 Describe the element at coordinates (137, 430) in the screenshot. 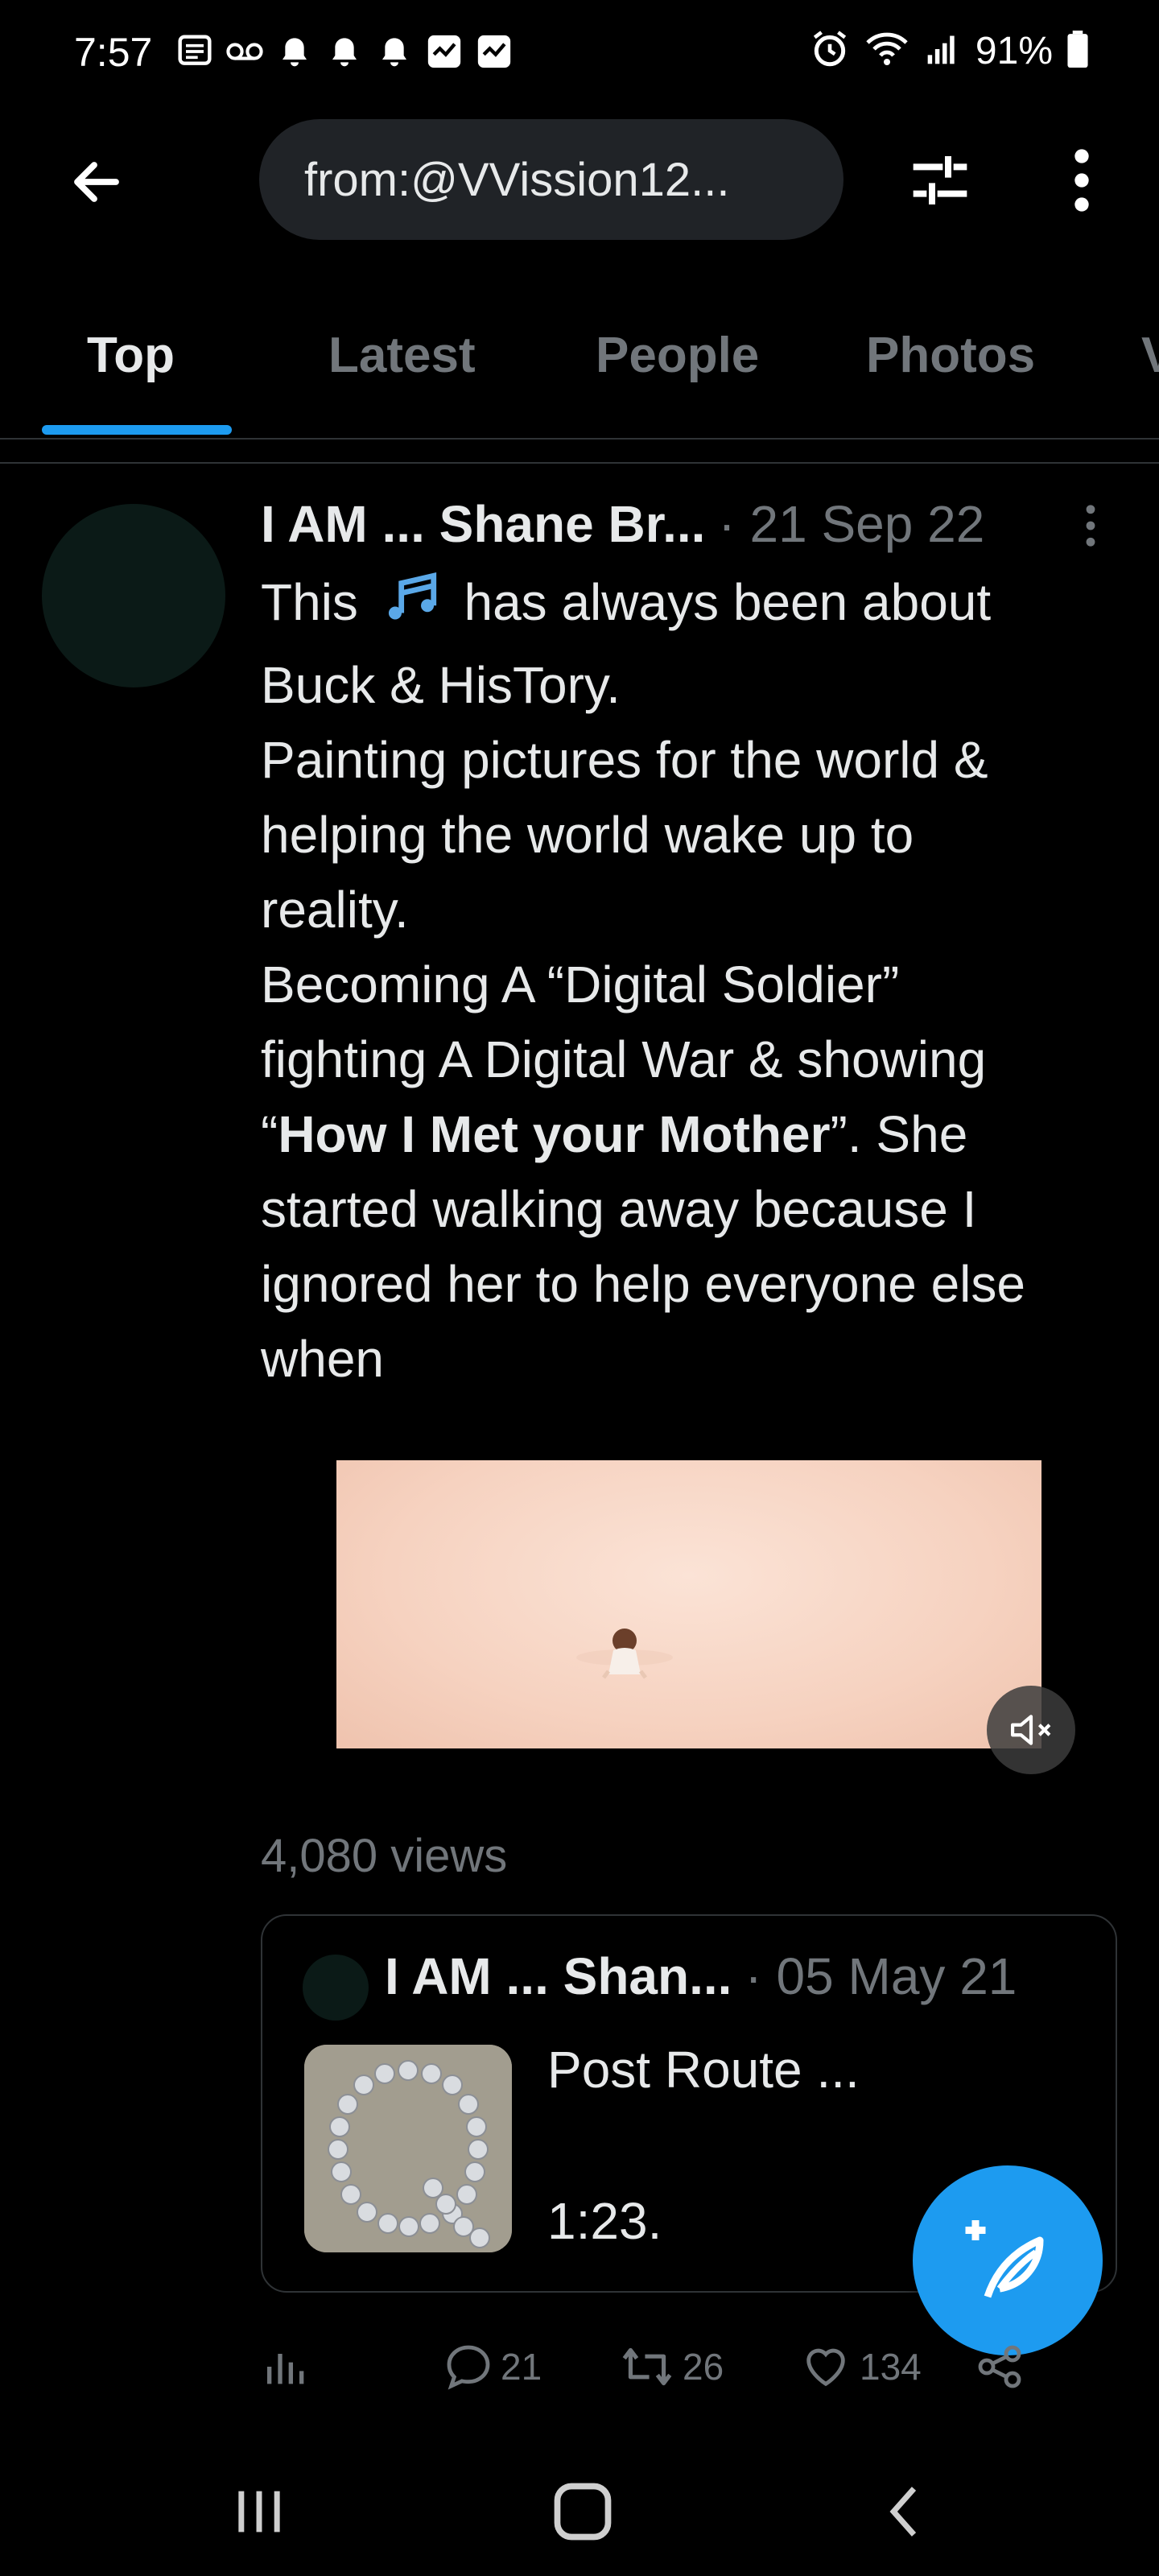

I see `active-tab-indicator` at that location.